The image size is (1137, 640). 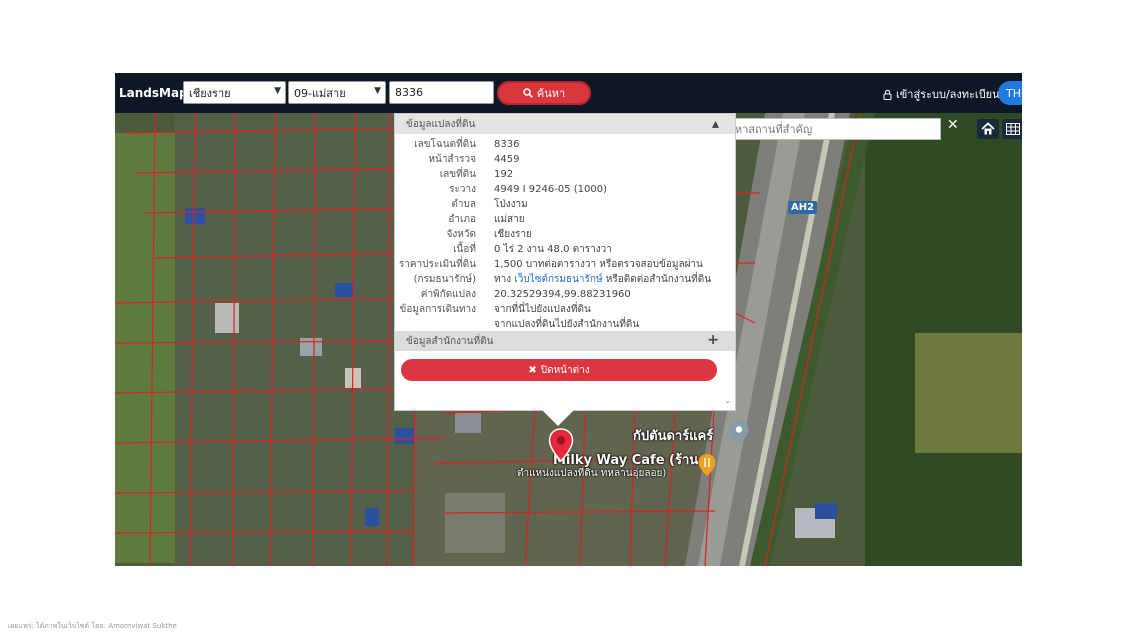 What do you see at coordinates (1013, 93) in the screenshot?
I see `language-label: TH` at bounding box center [1013, 93].